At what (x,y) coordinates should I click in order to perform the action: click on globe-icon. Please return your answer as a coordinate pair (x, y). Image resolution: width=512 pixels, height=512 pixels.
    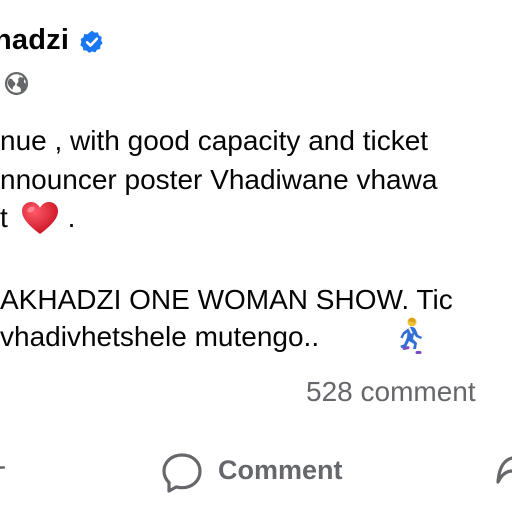
    Looking at the image, I should click on (16, 83).